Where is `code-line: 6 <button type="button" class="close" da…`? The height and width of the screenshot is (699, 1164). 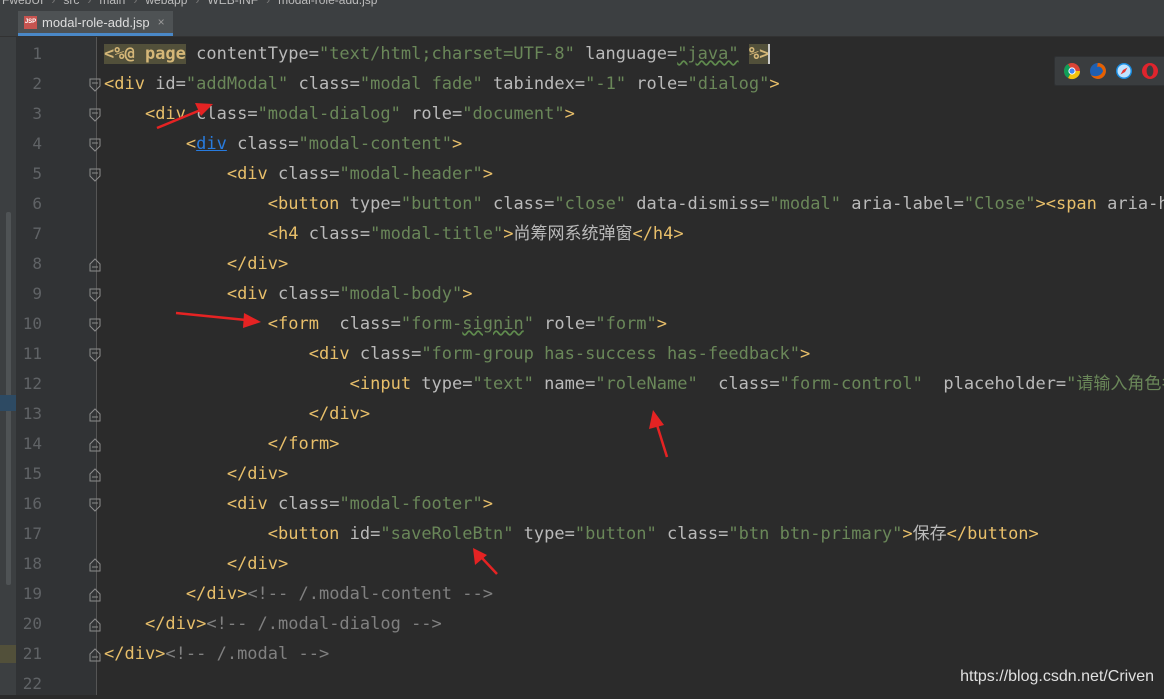
code-line: 6 <button type="button" class="close" da… is located at coordinates (590, 204).